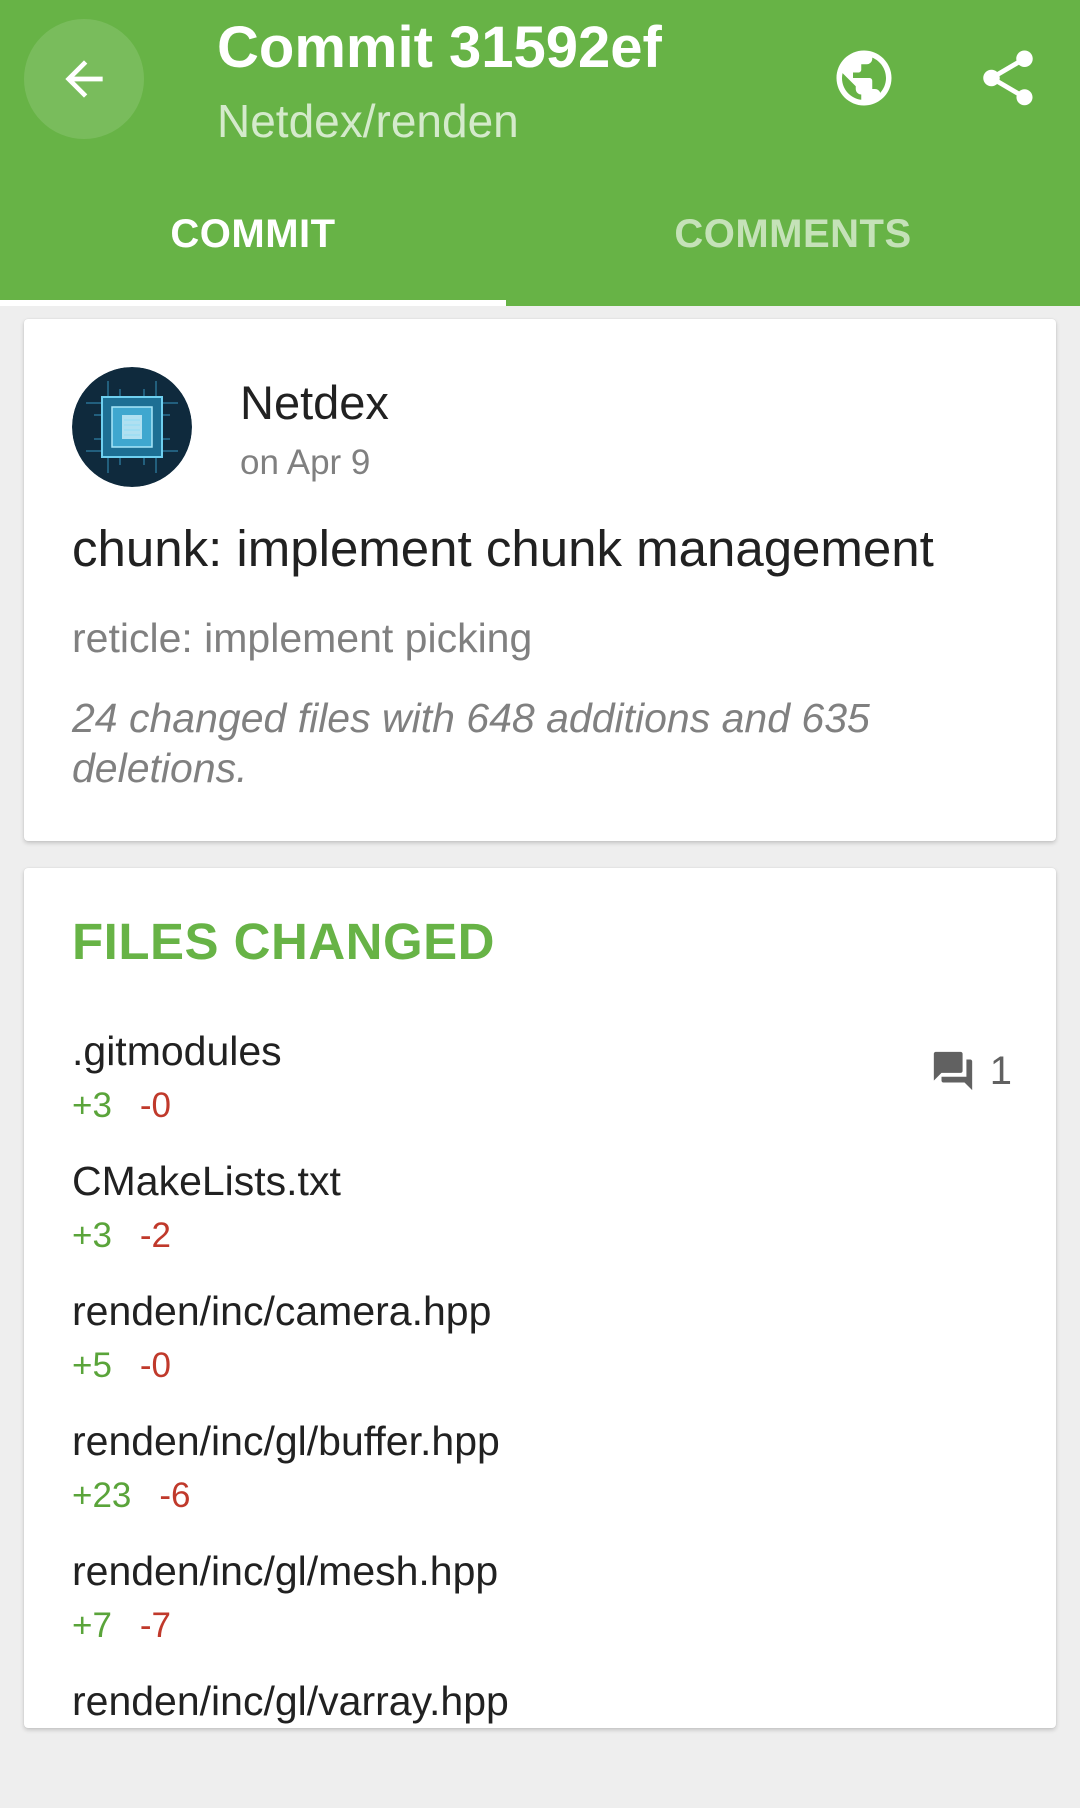  I want to click on open-in-browser-button, so click(864, 78).